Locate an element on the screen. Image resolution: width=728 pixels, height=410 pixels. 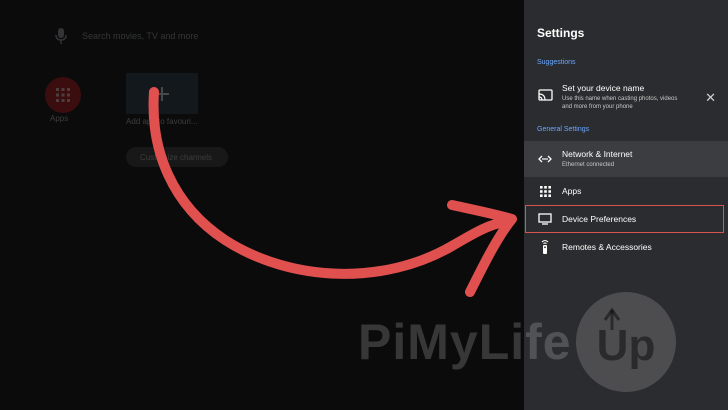
set-device-name-label: Set your device name is located at coordinates (603, 88).